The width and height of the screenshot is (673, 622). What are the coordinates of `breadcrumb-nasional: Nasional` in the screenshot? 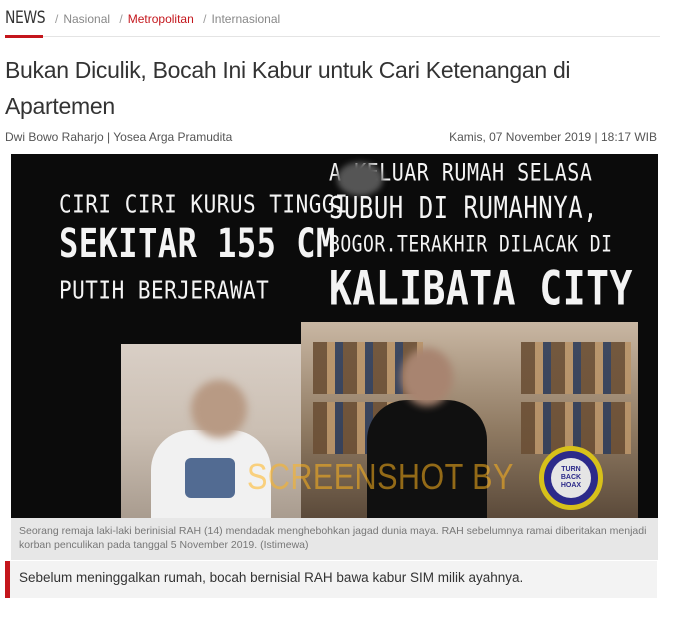 It's located at (86, 19).